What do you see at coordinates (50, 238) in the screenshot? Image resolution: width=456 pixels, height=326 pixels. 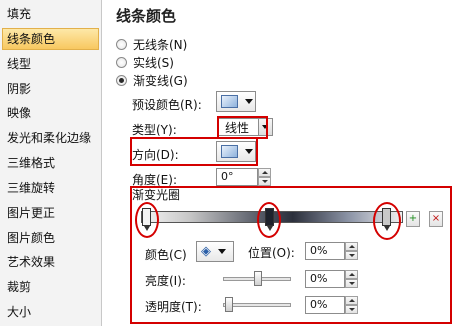 I see `sidebar-item-picture-color: 图片颜色` at bounding box center [50, 238].